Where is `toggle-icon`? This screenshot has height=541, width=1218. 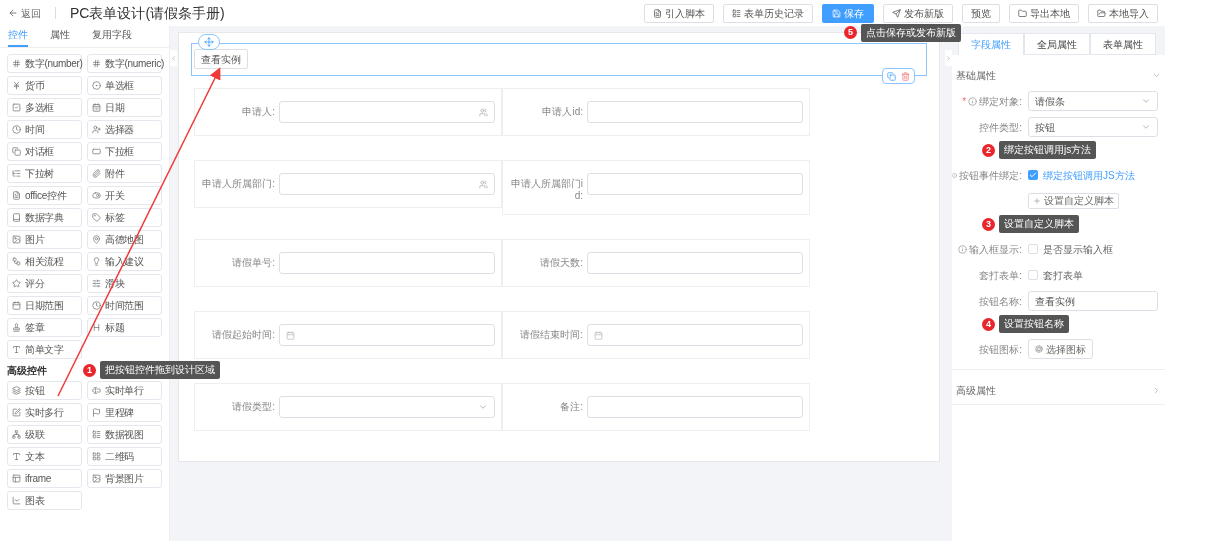
toggle-icon is located at coordinates (96, 195).